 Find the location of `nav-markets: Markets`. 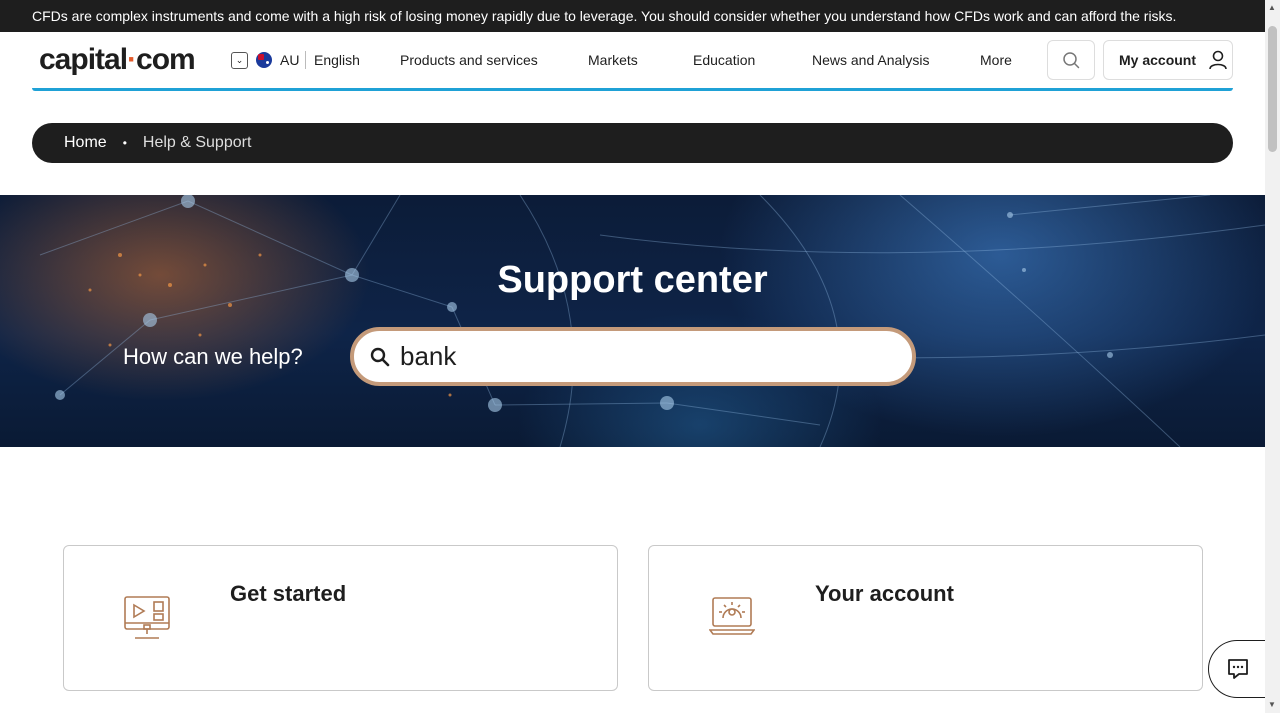

nav-markets: Markets is located at coordinates (613, 60).